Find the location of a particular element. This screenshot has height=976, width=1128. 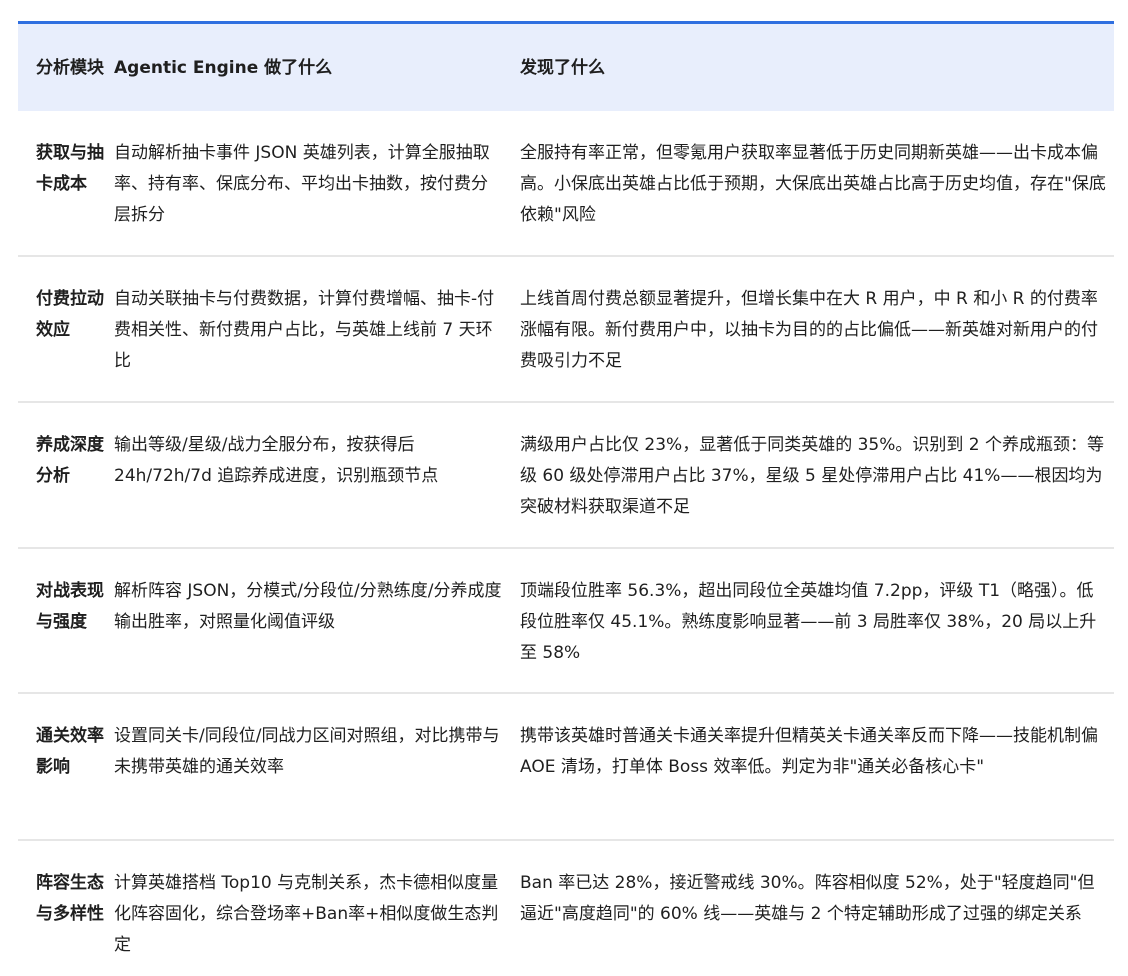

header-engine: Agentic Engine 做了什么 is located at coordinates (223, 67).